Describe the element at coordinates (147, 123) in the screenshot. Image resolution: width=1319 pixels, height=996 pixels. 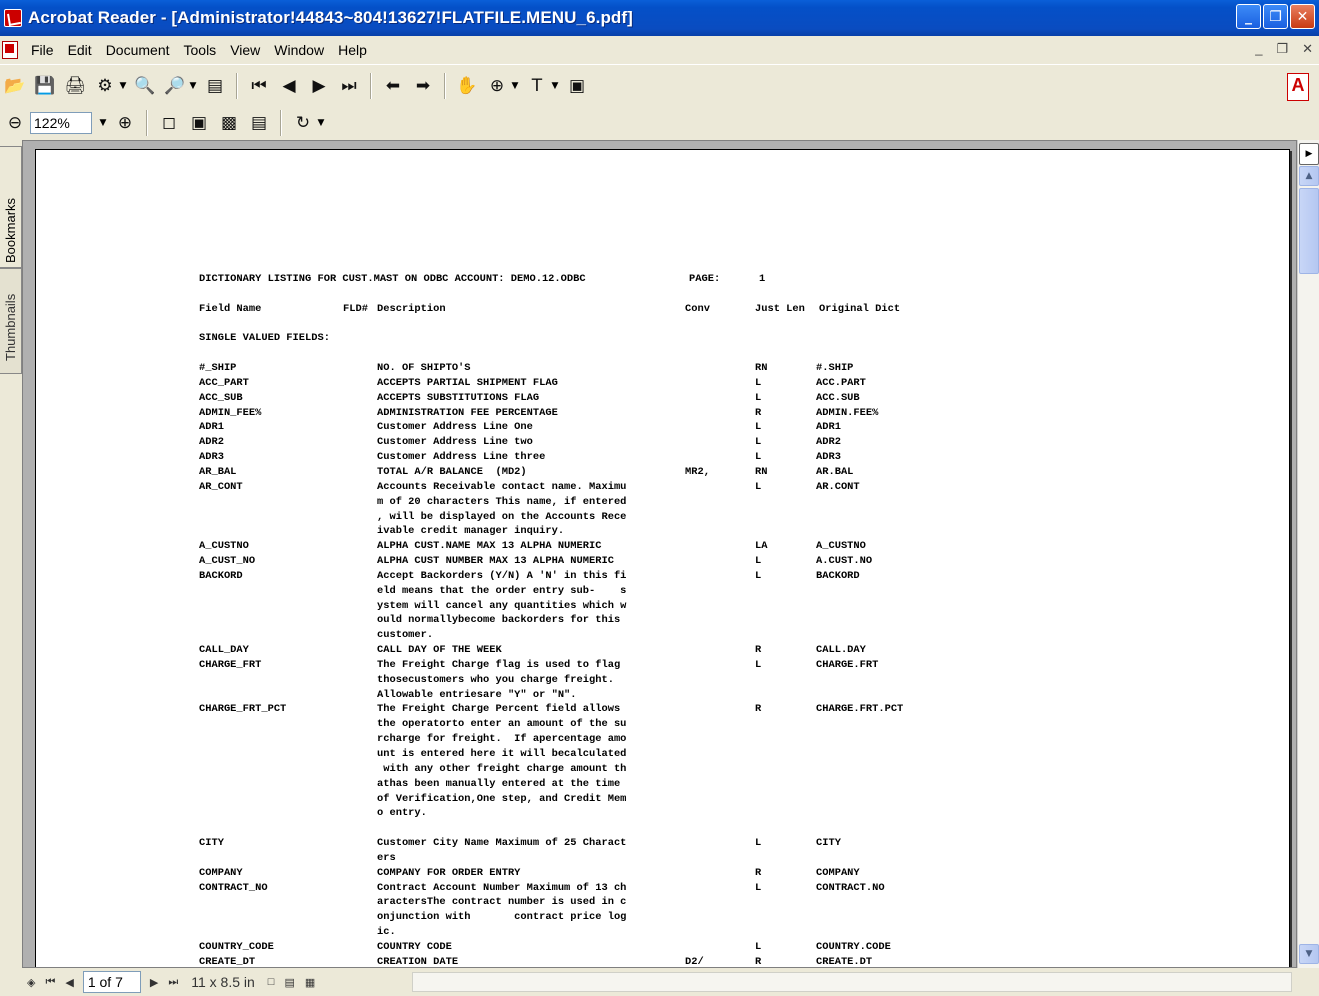
I see `toolbar-separator` at that location.